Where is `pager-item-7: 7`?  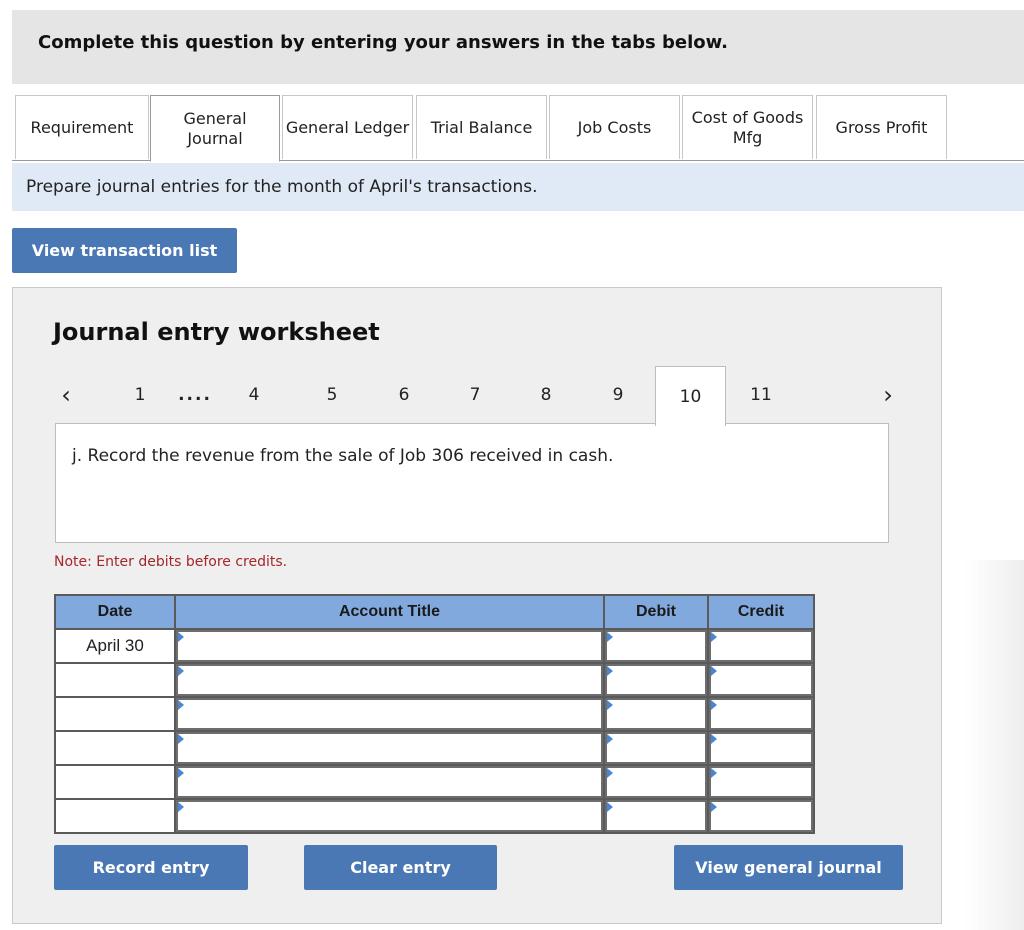
pager-item-7: 7 is located at coordinates (475, 395).